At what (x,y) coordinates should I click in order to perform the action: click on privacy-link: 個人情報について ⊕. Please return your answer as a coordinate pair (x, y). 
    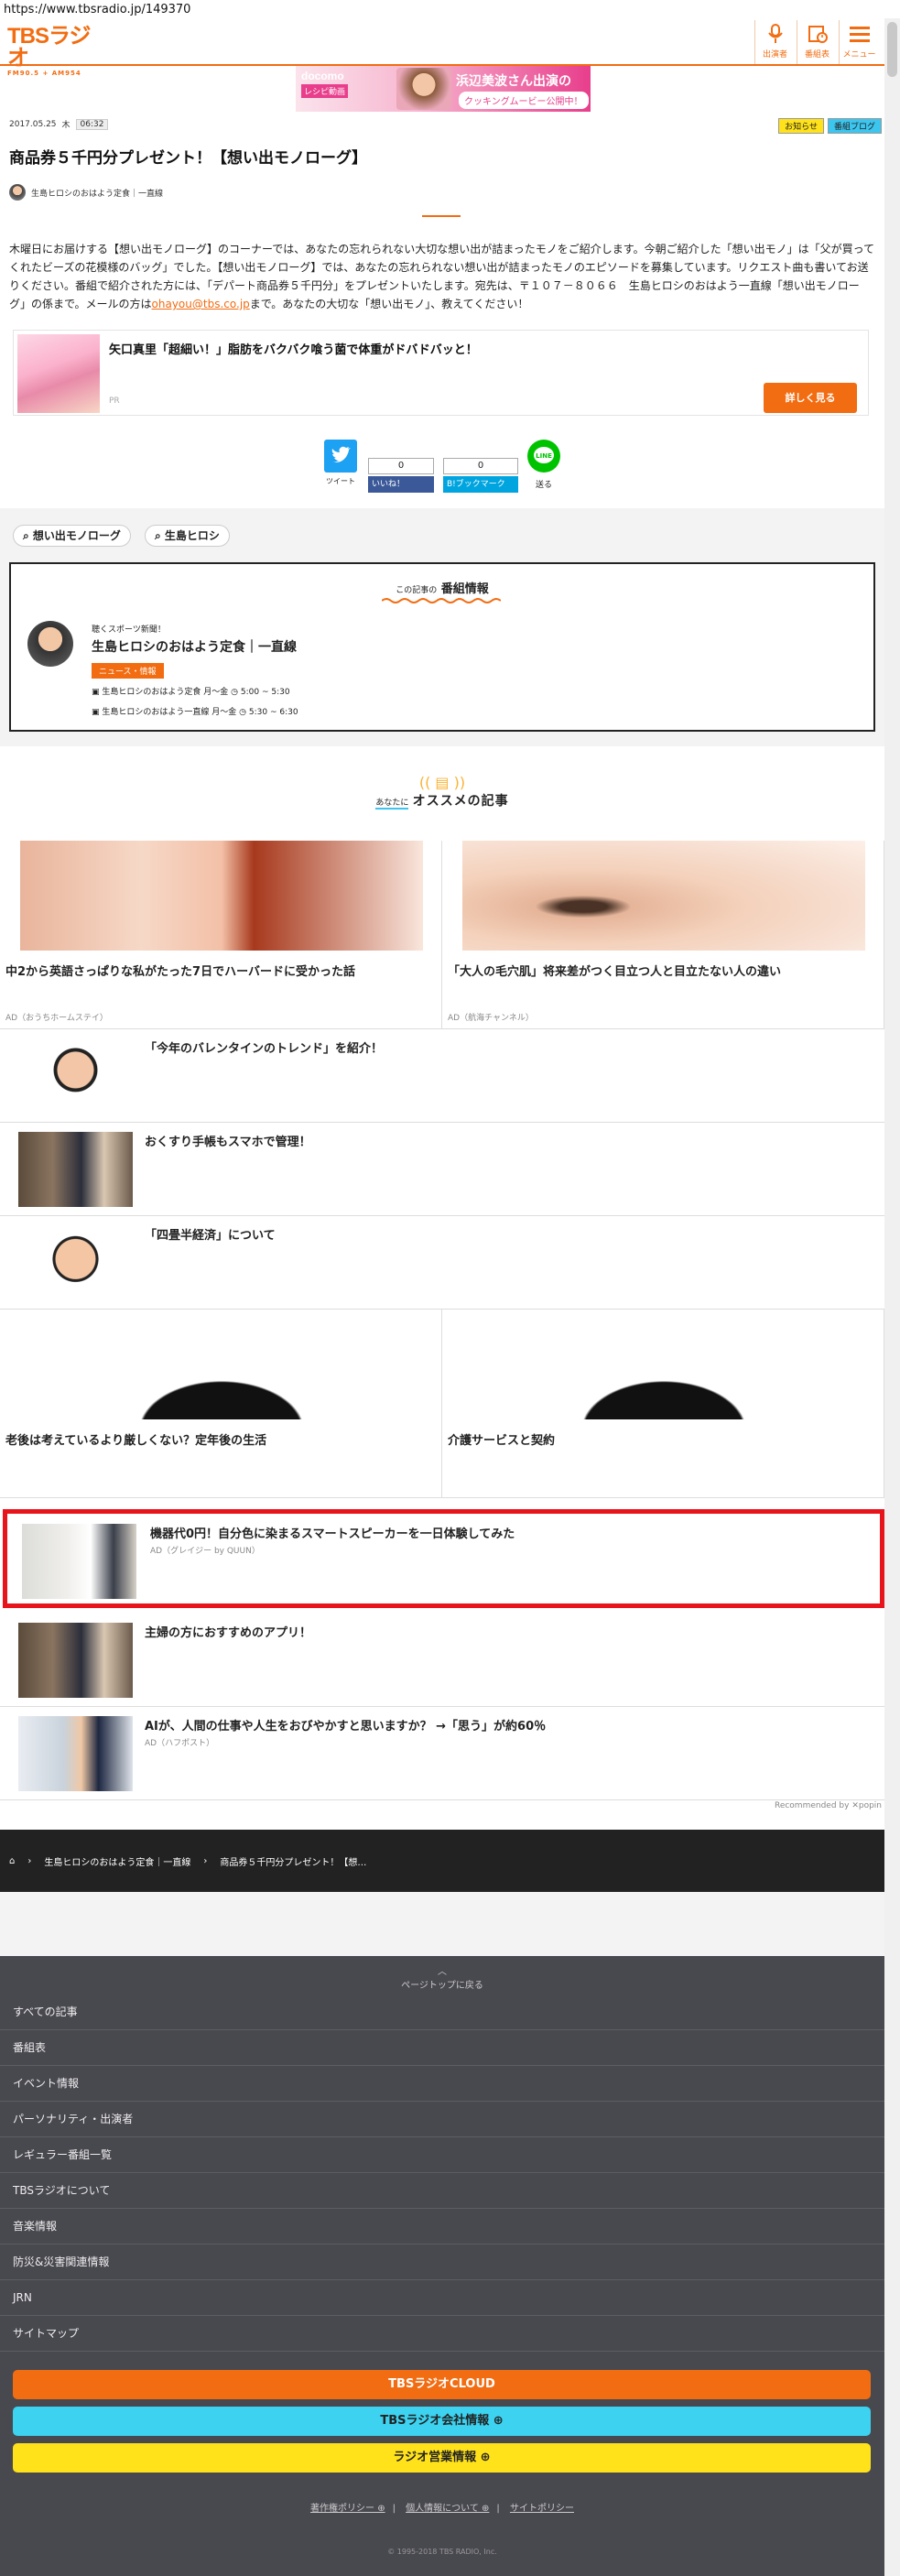
    Looking at the image, I should click on (447, 2509).